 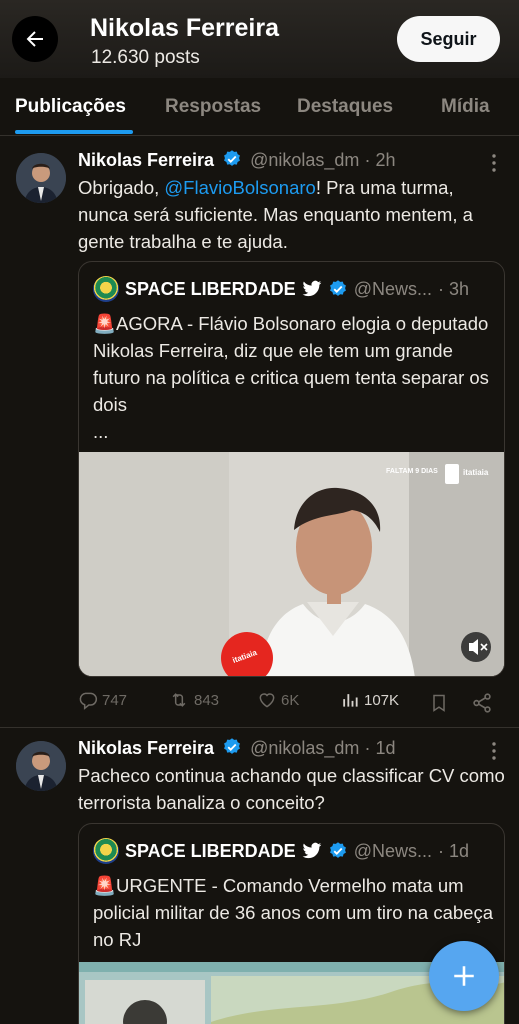 I want to click on bookmark-icon, so click(x=439, y=703).